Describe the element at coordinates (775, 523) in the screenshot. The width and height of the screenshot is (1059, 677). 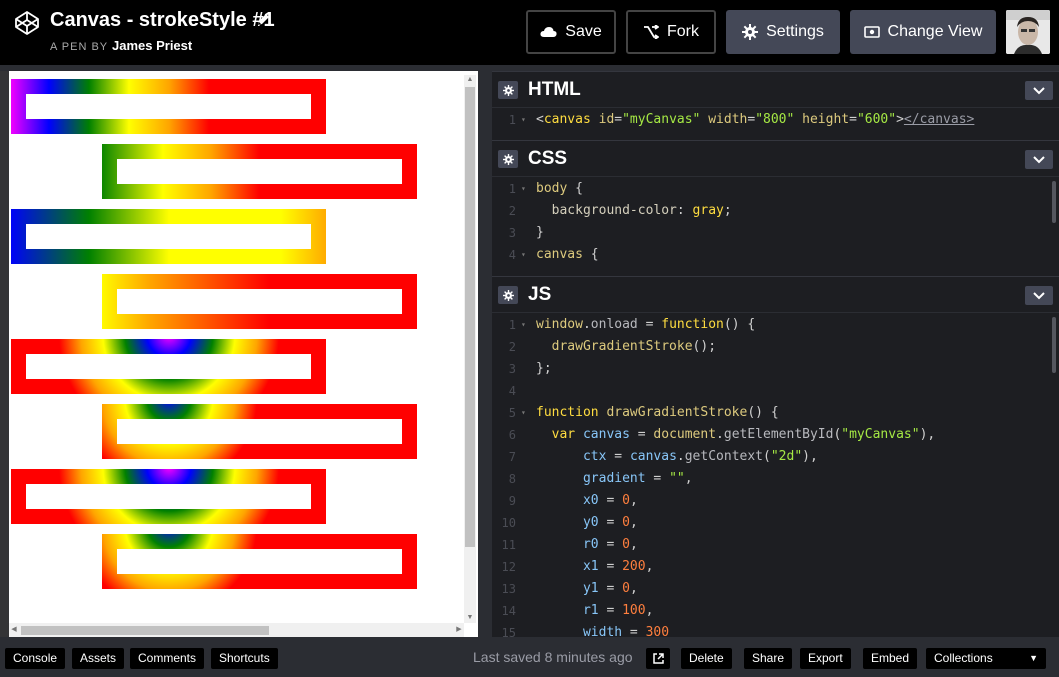
I see `code-line: 10 y0 = 0,` at that location.